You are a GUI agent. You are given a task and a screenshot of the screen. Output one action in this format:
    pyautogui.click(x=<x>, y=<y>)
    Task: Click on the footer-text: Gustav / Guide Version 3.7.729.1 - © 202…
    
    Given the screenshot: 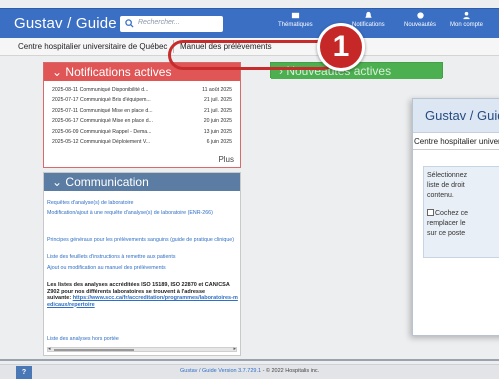 What is the action you would take?
    pyautogui.click(x=249, y=371)
    